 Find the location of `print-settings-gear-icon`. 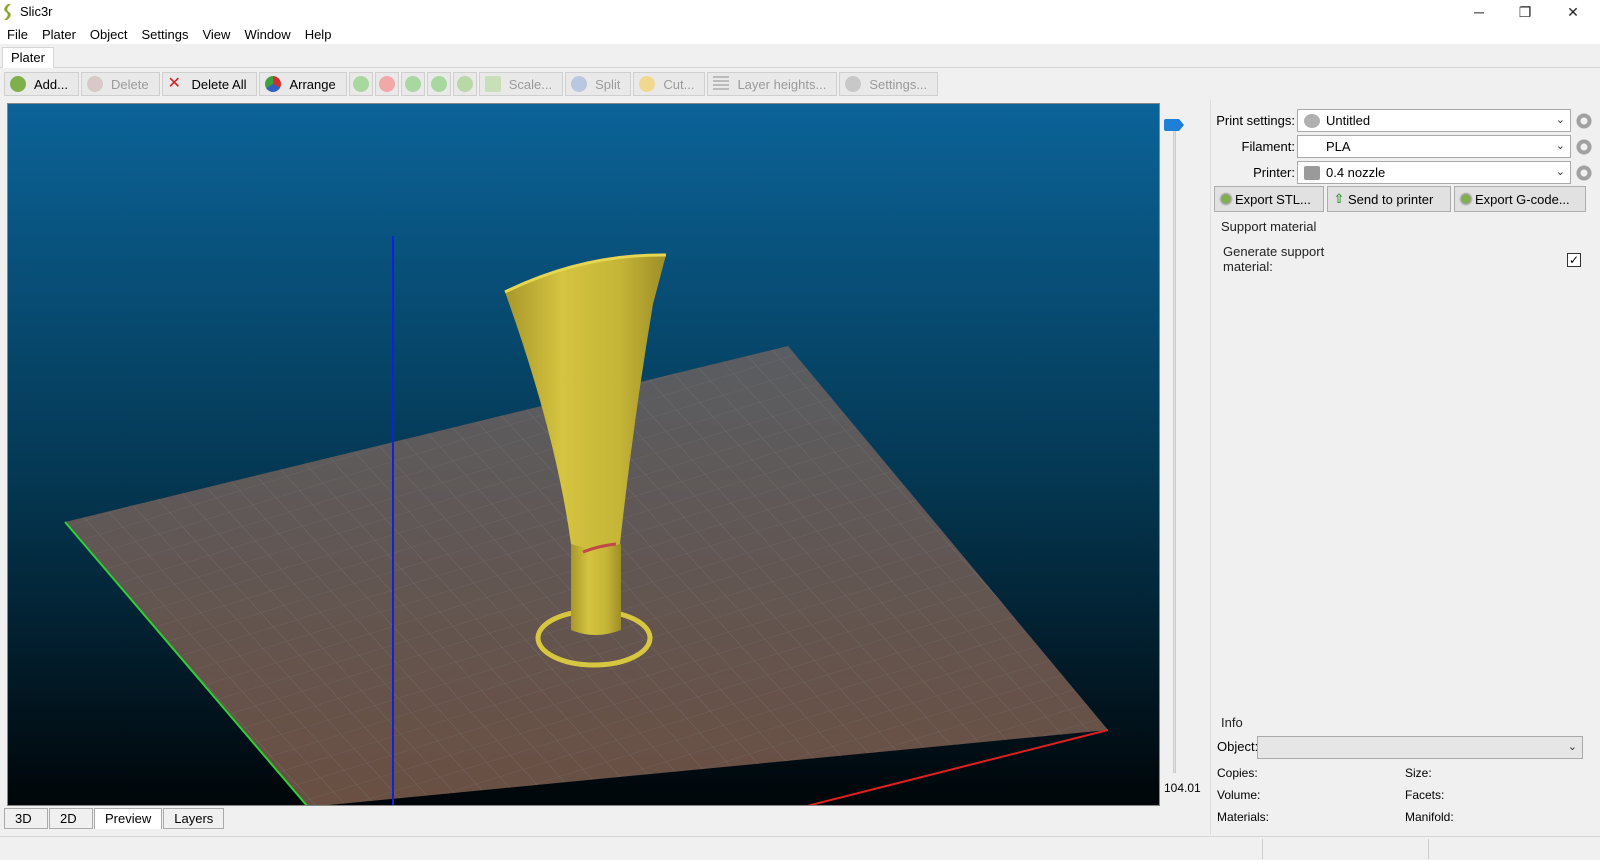

print-settings-gear-icon is located at coordinates (1584, 121).